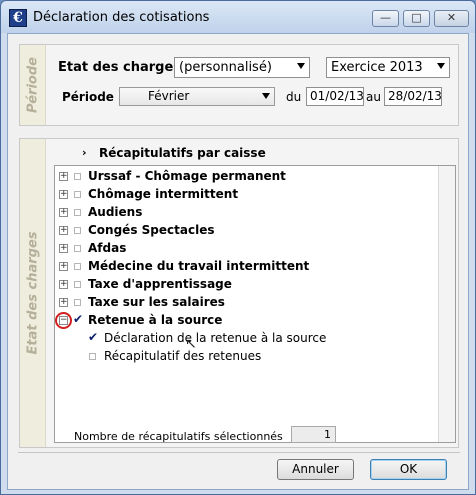 This screenshot has height=495, width=476. I want to click on tree-node: + Taxe d'apprentissage, so click(245, 285).